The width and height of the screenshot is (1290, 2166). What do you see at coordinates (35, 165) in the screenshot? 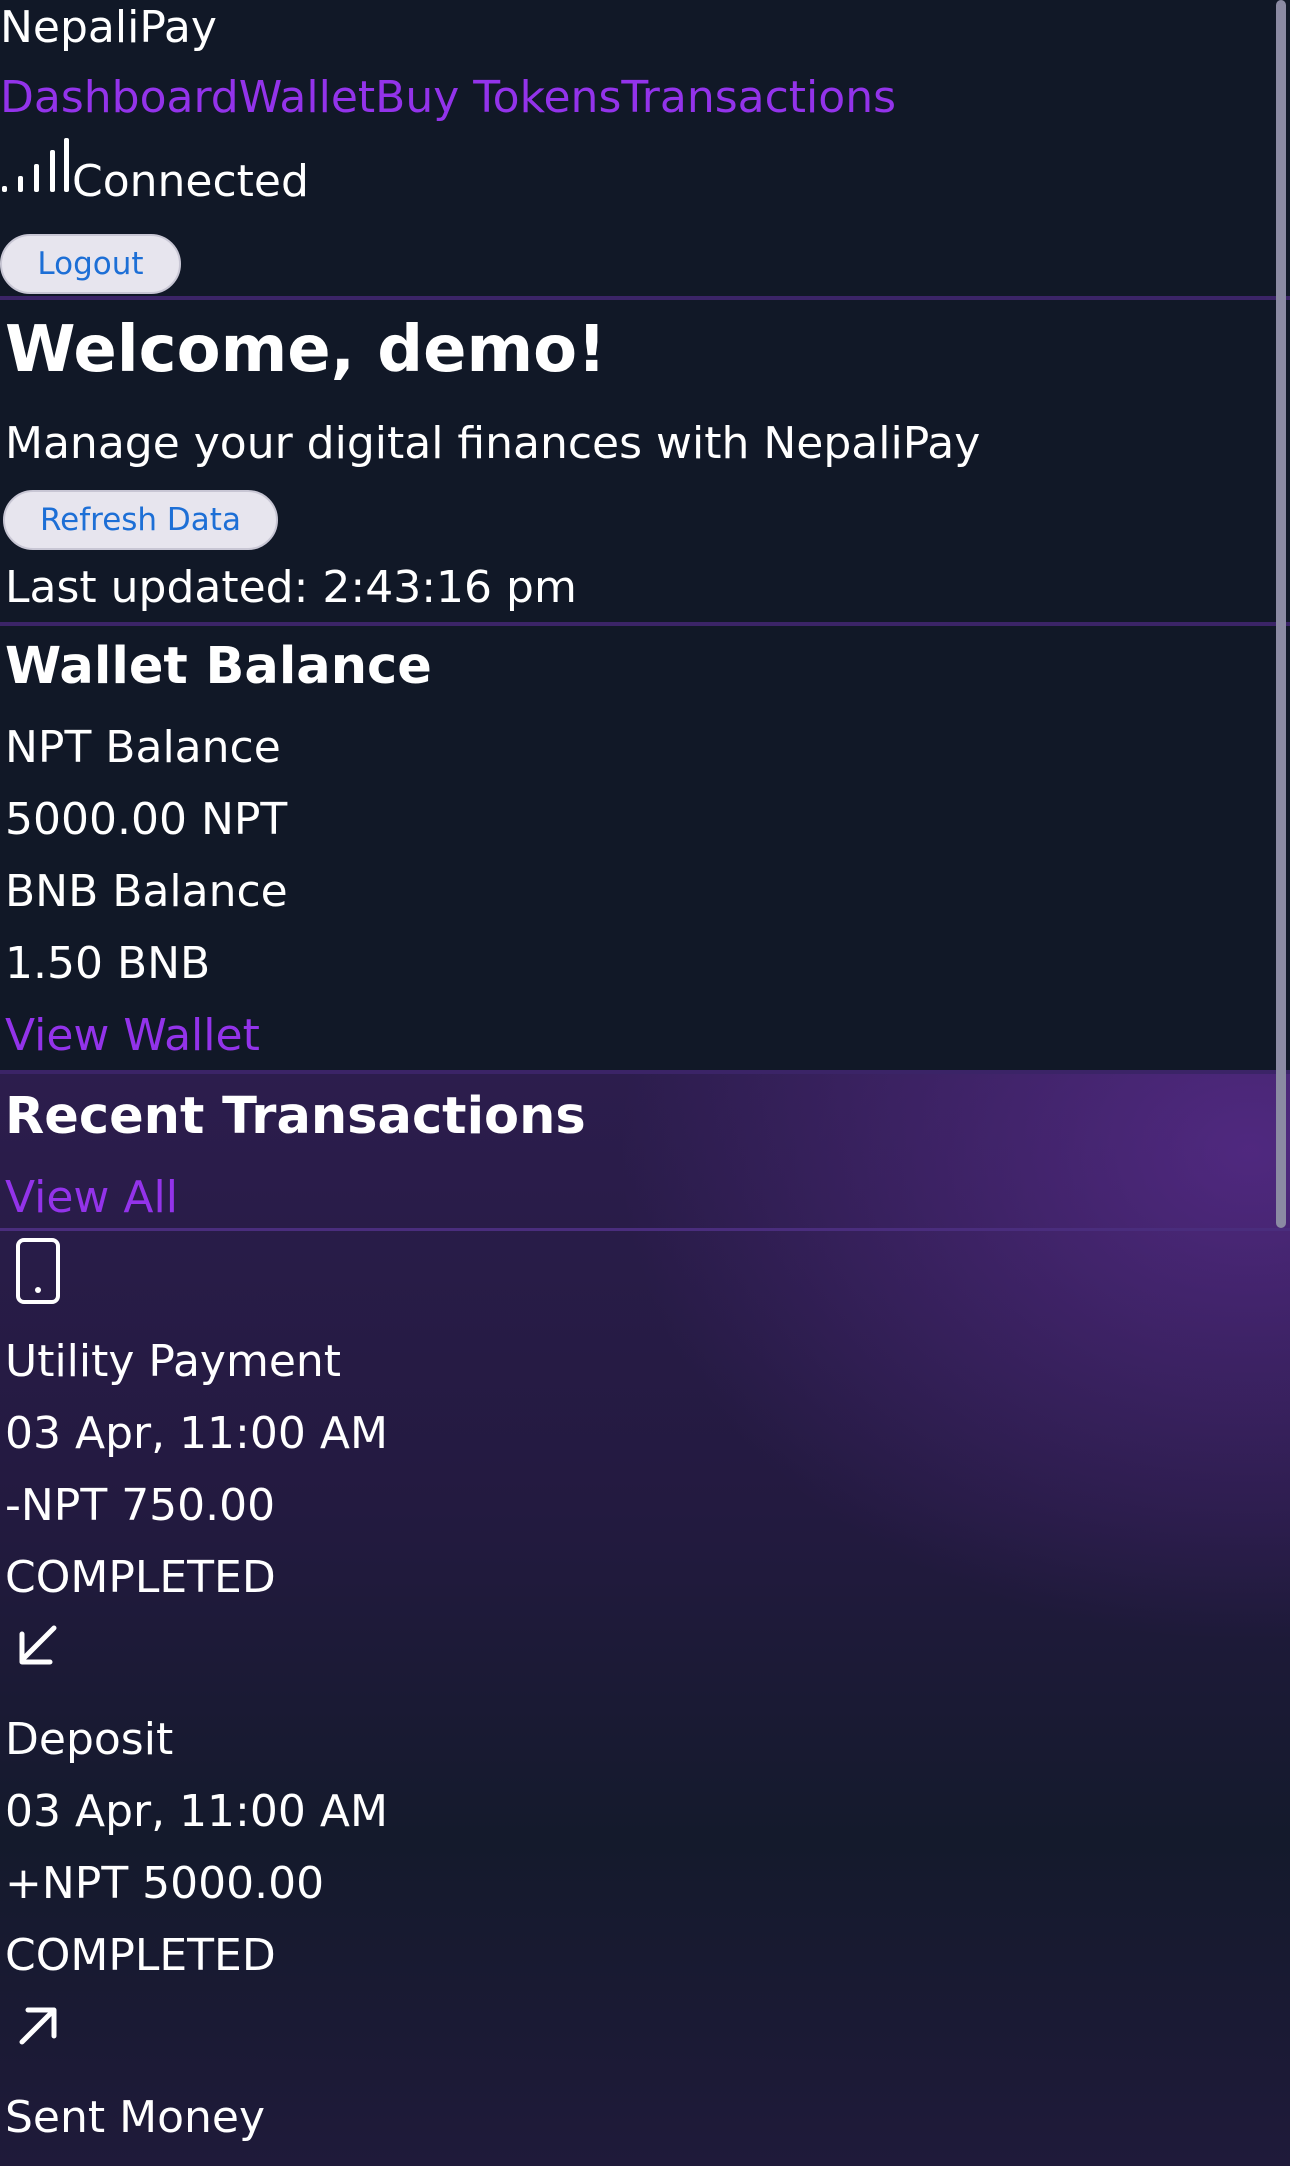
I see `signal-icon` at bounding box center [35, 165].